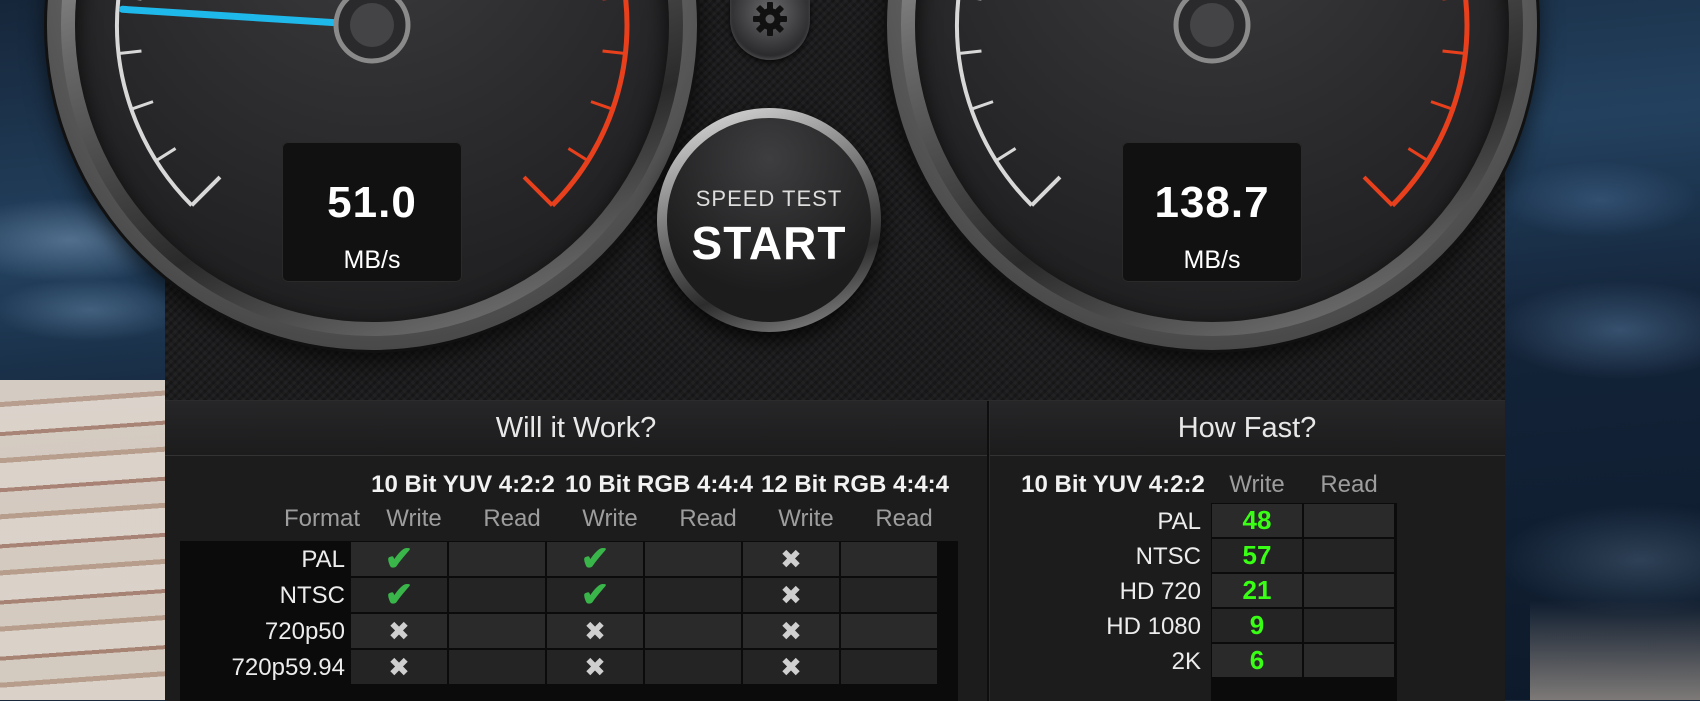 The image size is (1700, 701). I want to click on write-gauge-needle-cap, so click(372, 25).